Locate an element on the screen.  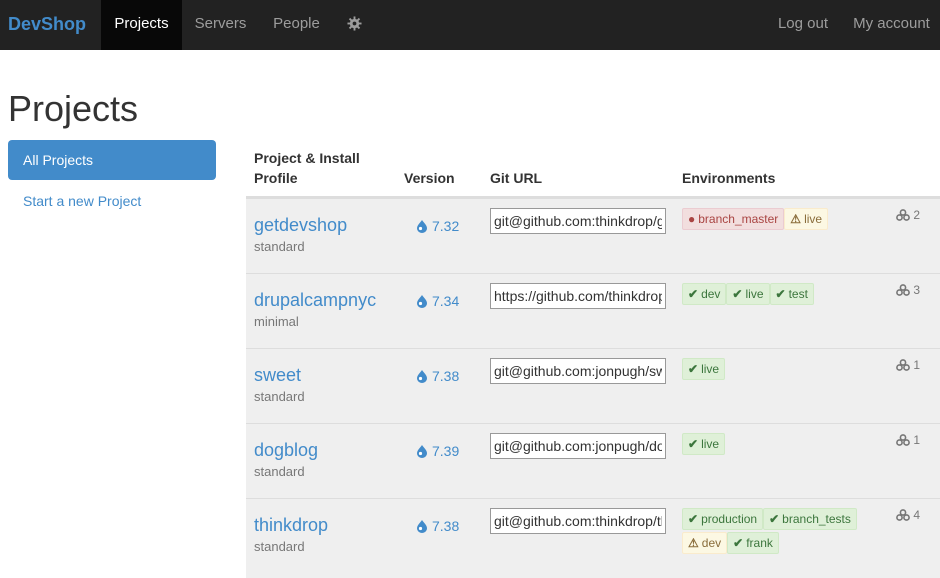
environment-badge: ✔ frank is located at coordinates (753, 543).